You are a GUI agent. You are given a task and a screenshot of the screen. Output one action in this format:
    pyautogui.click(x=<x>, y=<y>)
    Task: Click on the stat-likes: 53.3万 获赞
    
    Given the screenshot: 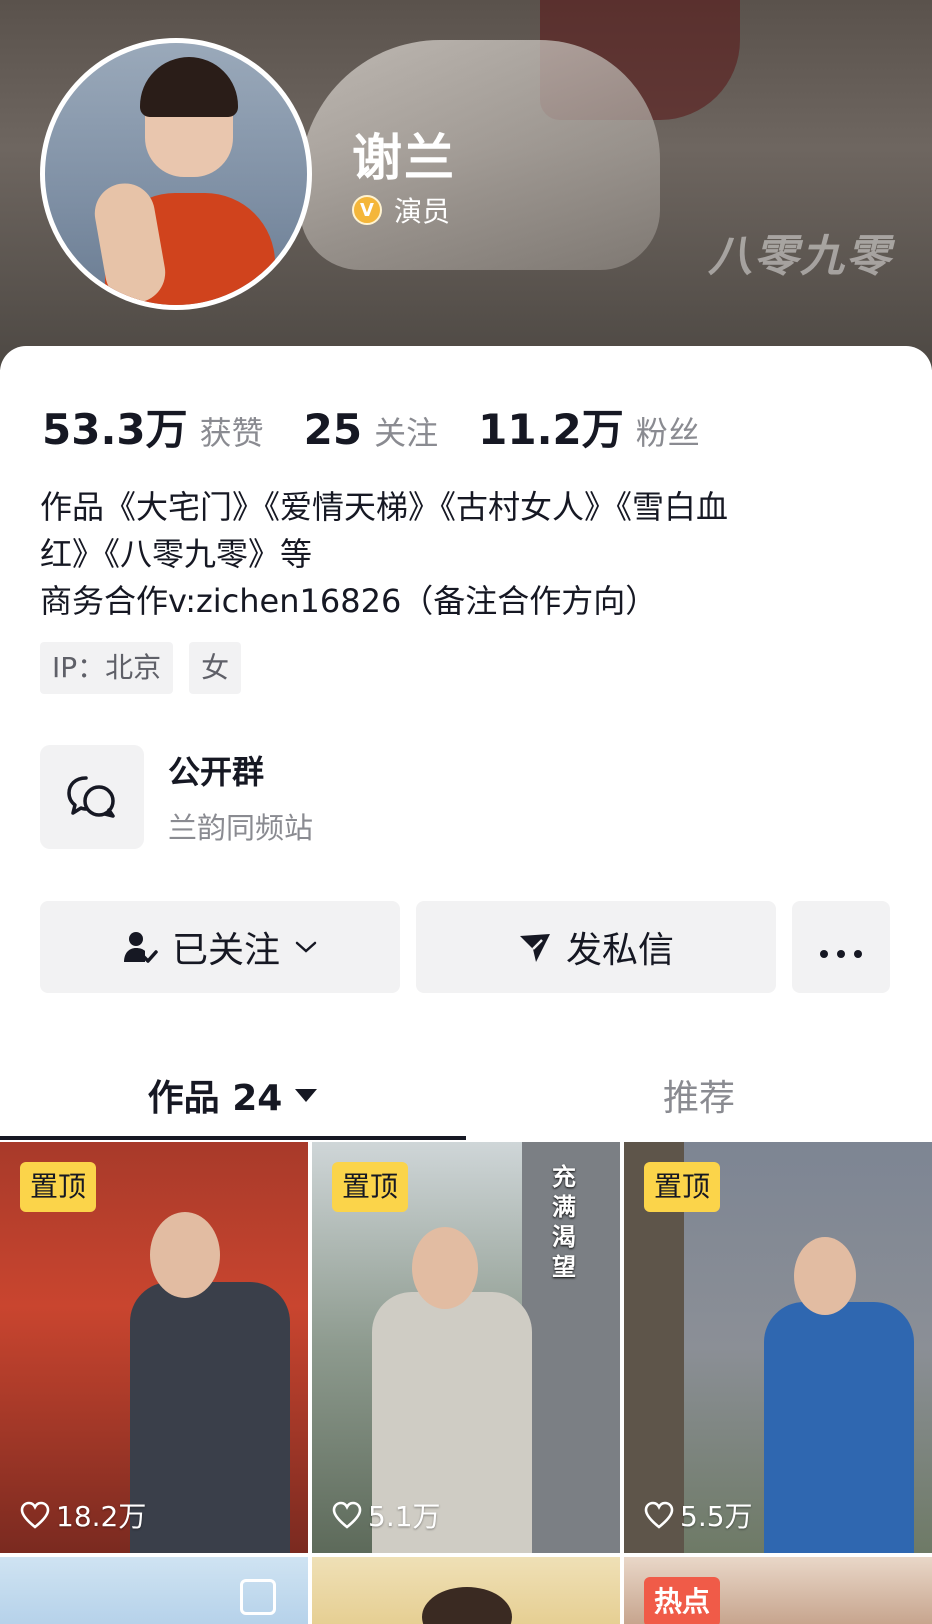 What is the action you would take?
    pyautogui.click(x=153, y=426)
    